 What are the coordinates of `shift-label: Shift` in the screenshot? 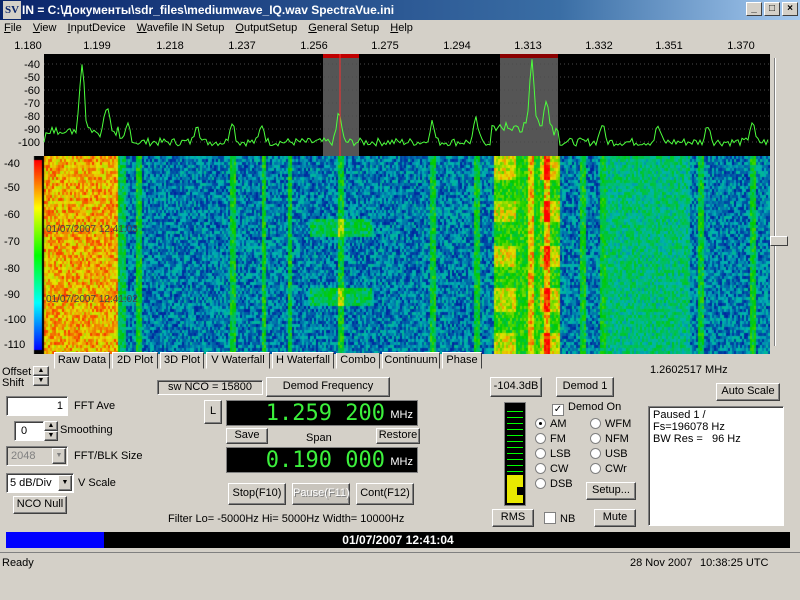 It's located at (13, 383).